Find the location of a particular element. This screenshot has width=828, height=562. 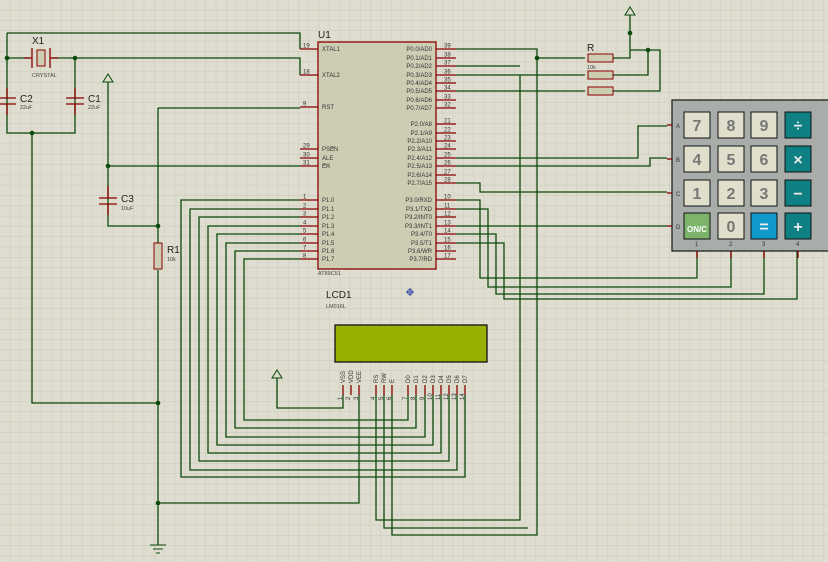

key-3: 3 is located at coordinates (764, 193).